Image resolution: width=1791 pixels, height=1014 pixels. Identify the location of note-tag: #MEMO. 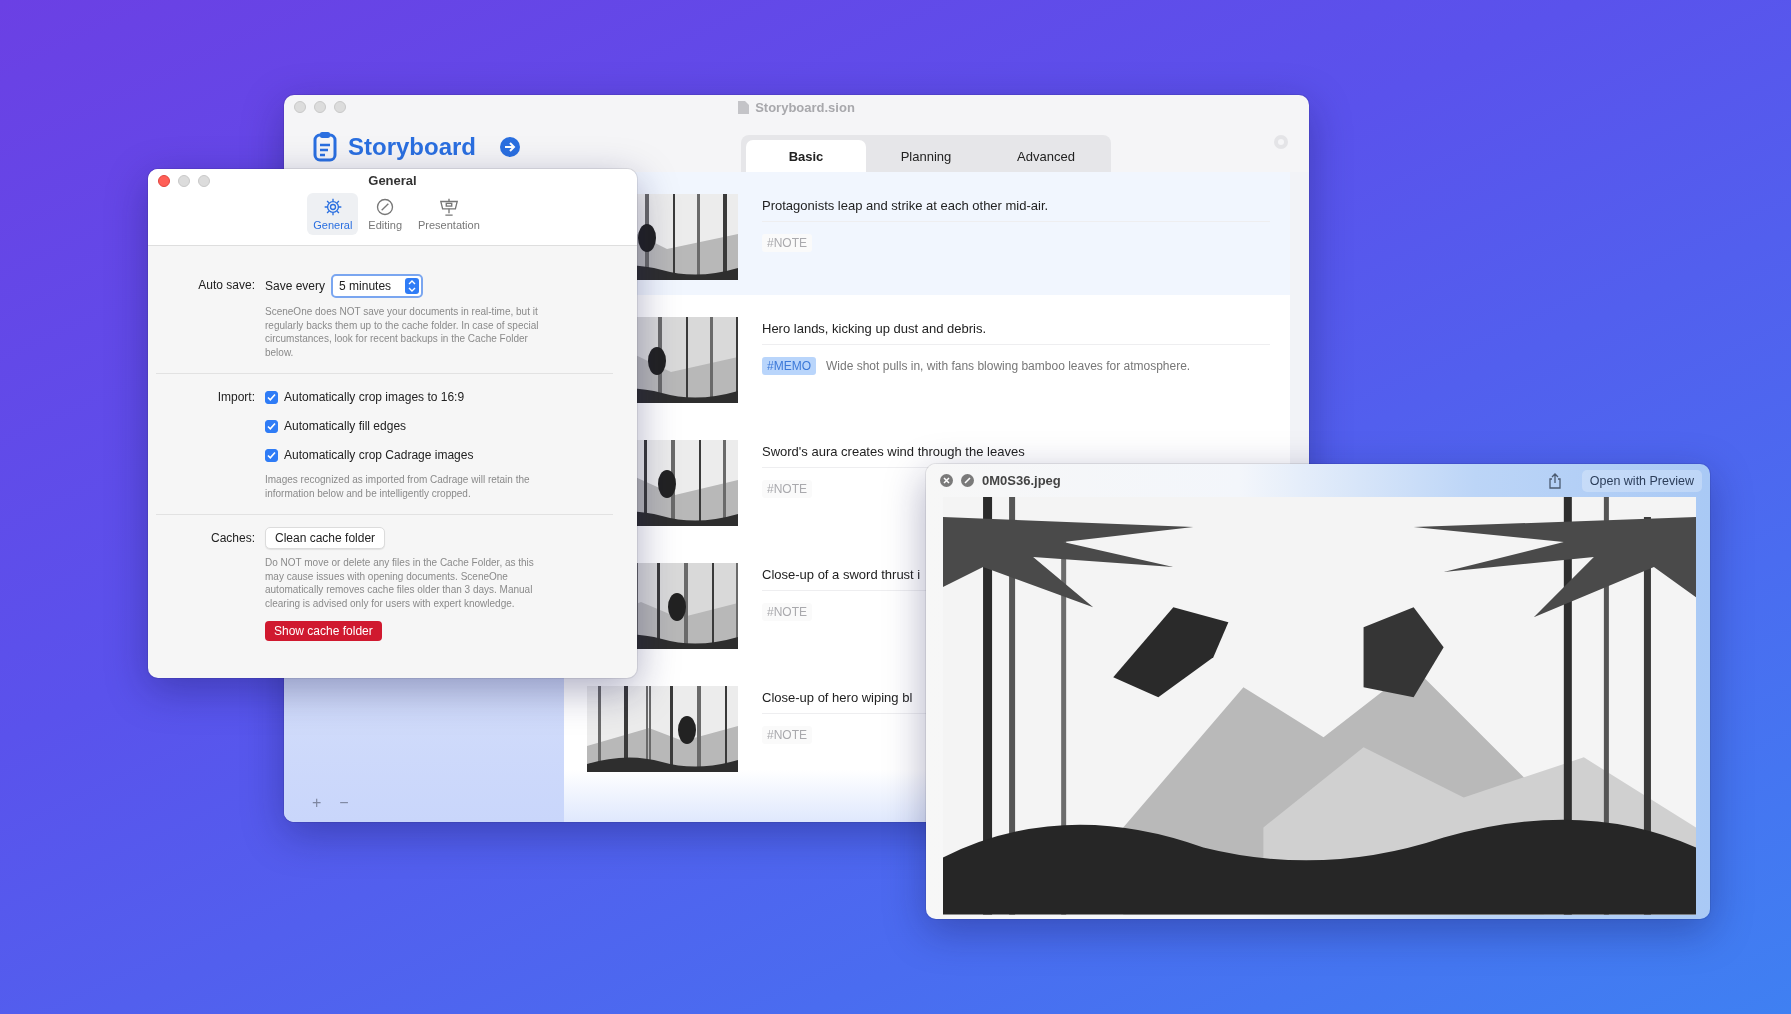
(789, 366).